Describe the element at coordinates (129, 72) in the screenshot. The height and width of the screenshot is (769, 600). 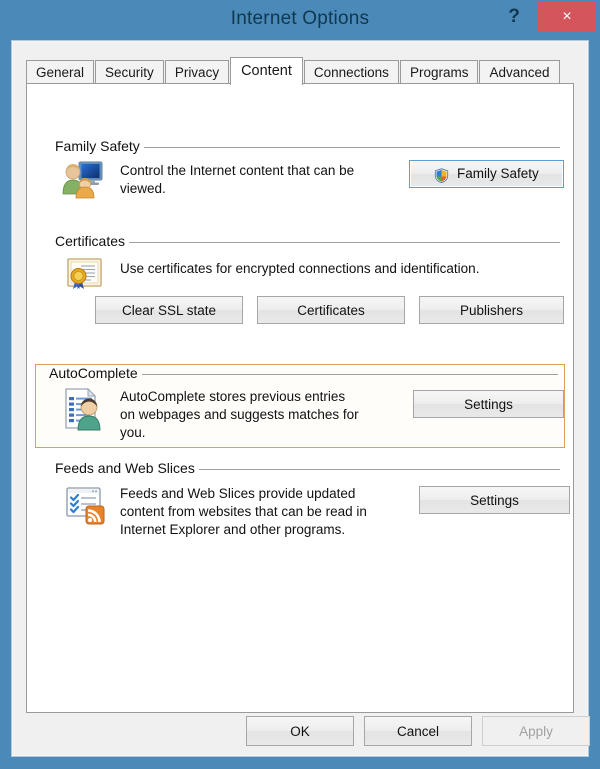
I see `tab-security: Security` at that location.